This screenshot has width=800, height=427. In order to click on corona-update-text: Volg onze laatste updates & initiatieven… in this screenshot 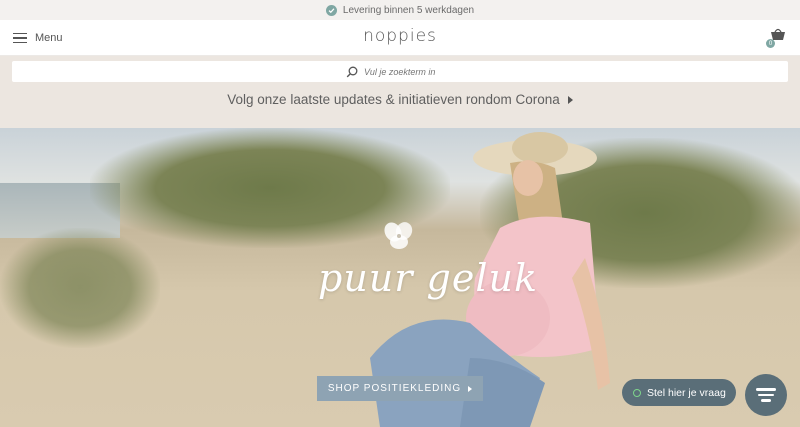, I will do `click(393, 99)`.